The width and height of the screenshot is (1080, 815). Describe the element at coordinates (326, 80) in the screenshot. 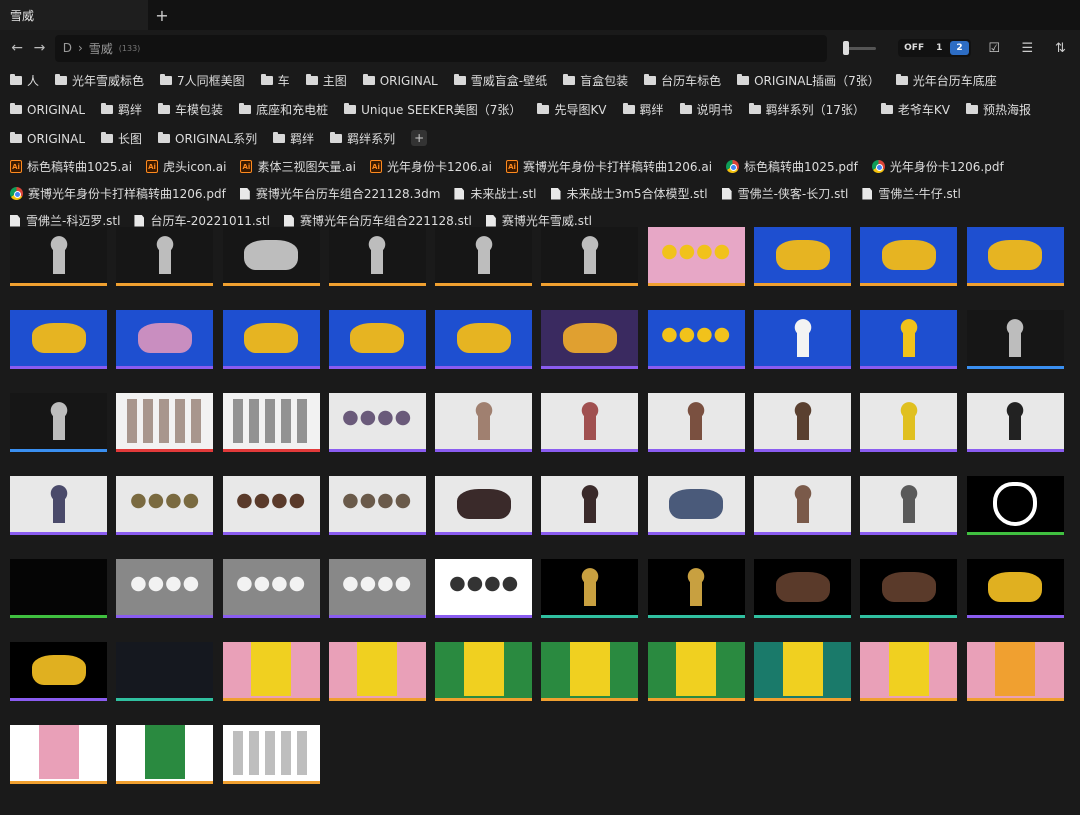

I see `folder-item: 主图` at that location.